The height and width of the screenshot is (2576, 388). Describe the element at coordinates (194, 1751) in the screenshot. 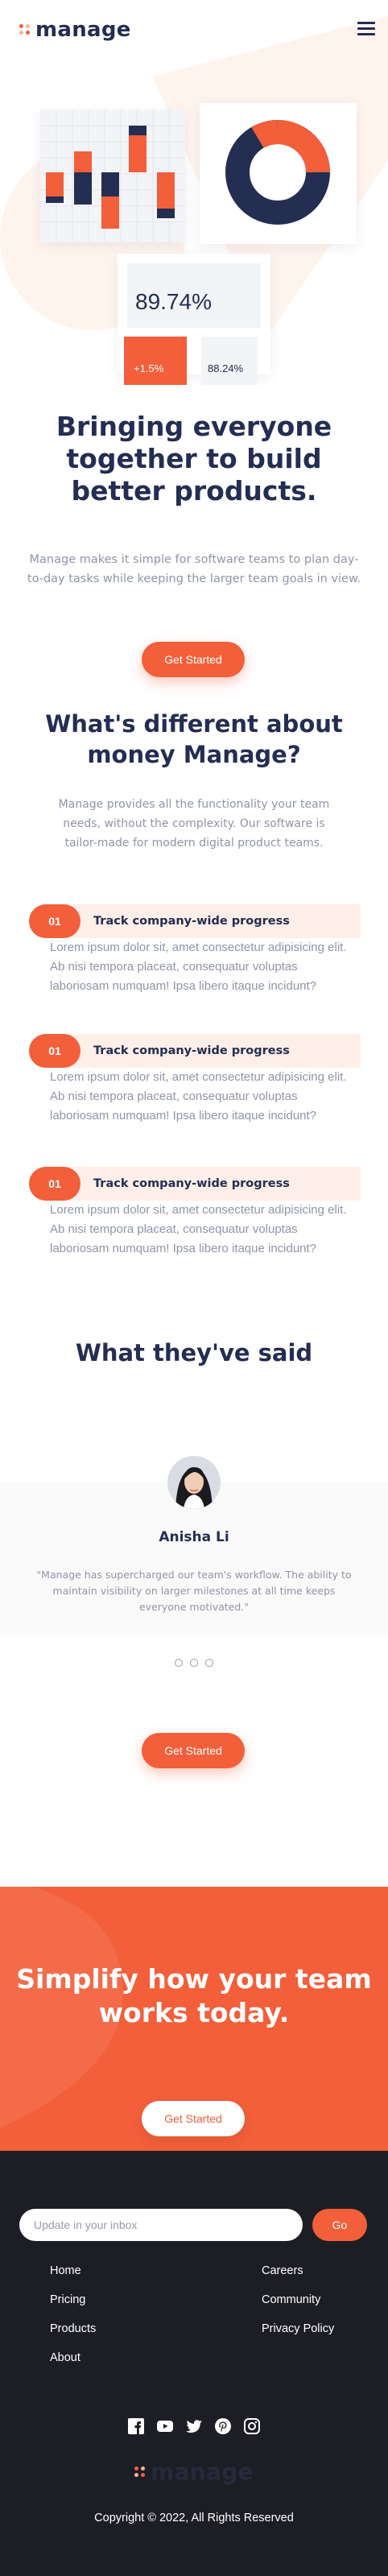

I see `testimonials-get-started-button: Get Started` at that location.